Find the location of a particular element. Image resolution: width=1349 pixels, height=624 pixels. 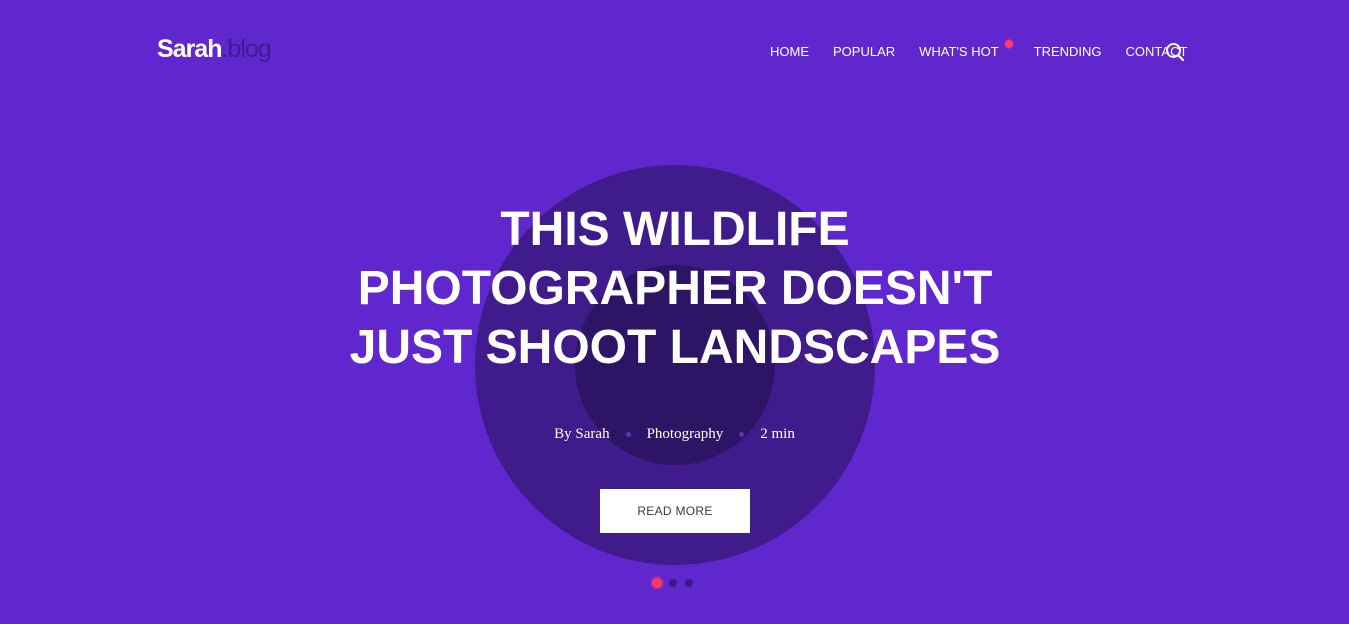

nav-item-whats-hot-label: WHAT'S HOT is located at coordinates (959, 51).